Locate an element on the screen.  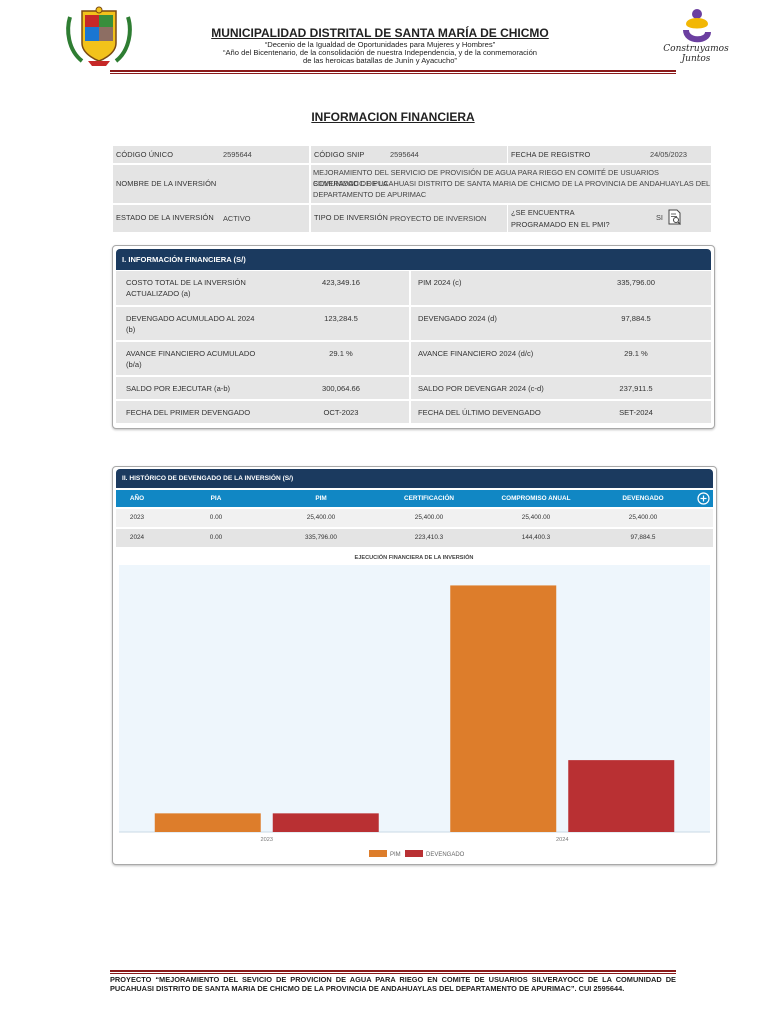
col-header-devengado: DEVENGADO is located at coordinates (643, 498).